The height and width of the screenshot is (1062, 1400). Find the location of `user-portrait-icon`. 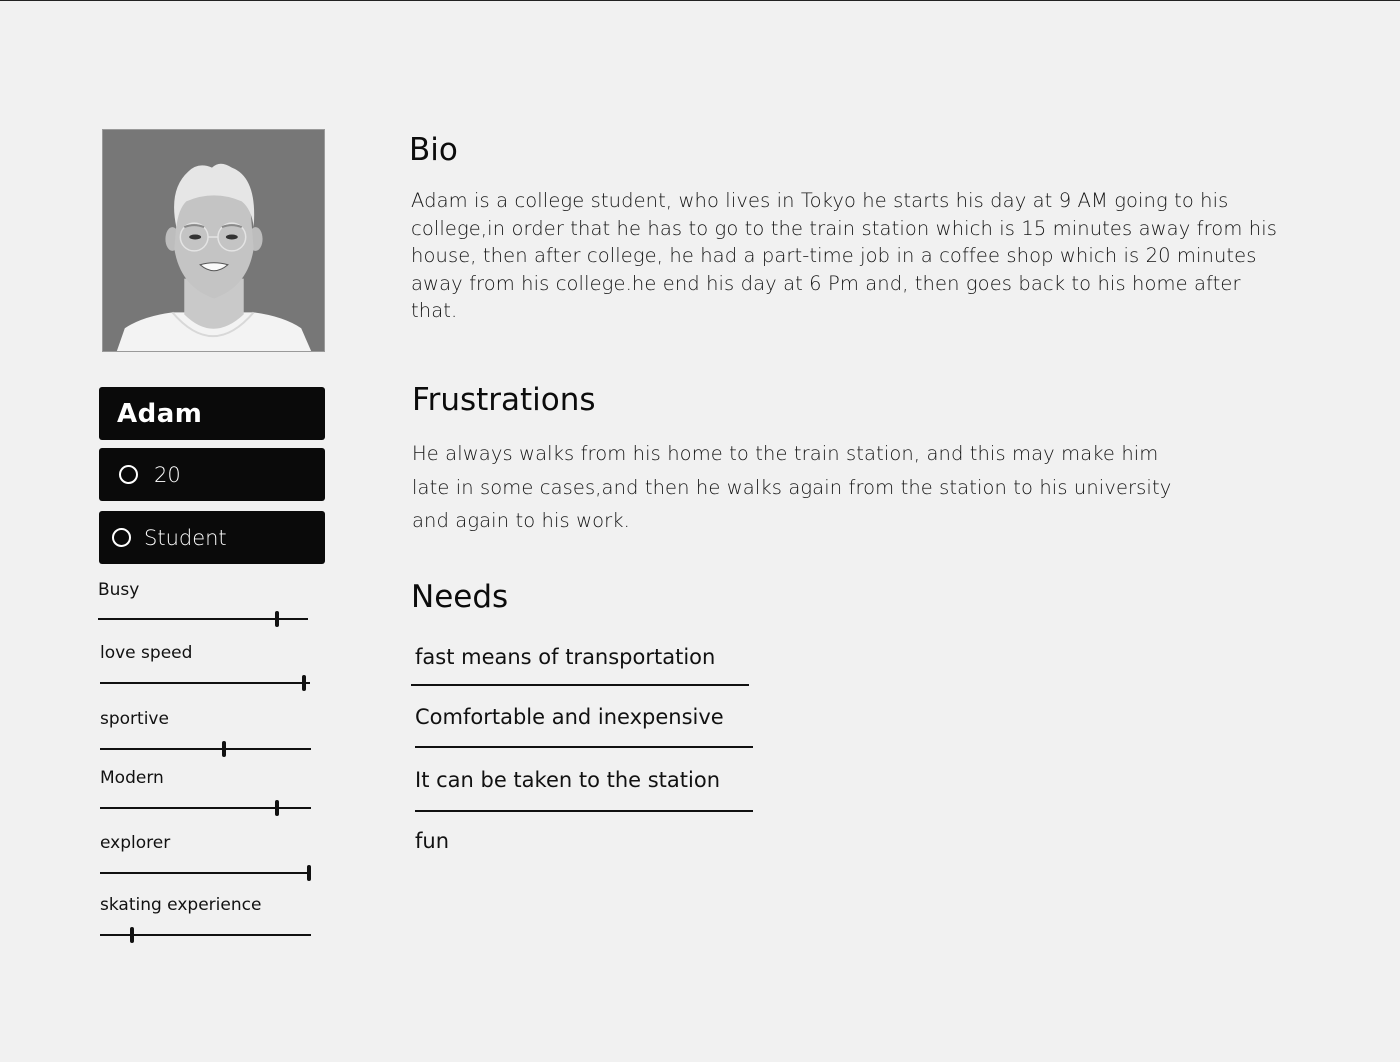

user-portrait-icon is located at coordinates (213, 240).